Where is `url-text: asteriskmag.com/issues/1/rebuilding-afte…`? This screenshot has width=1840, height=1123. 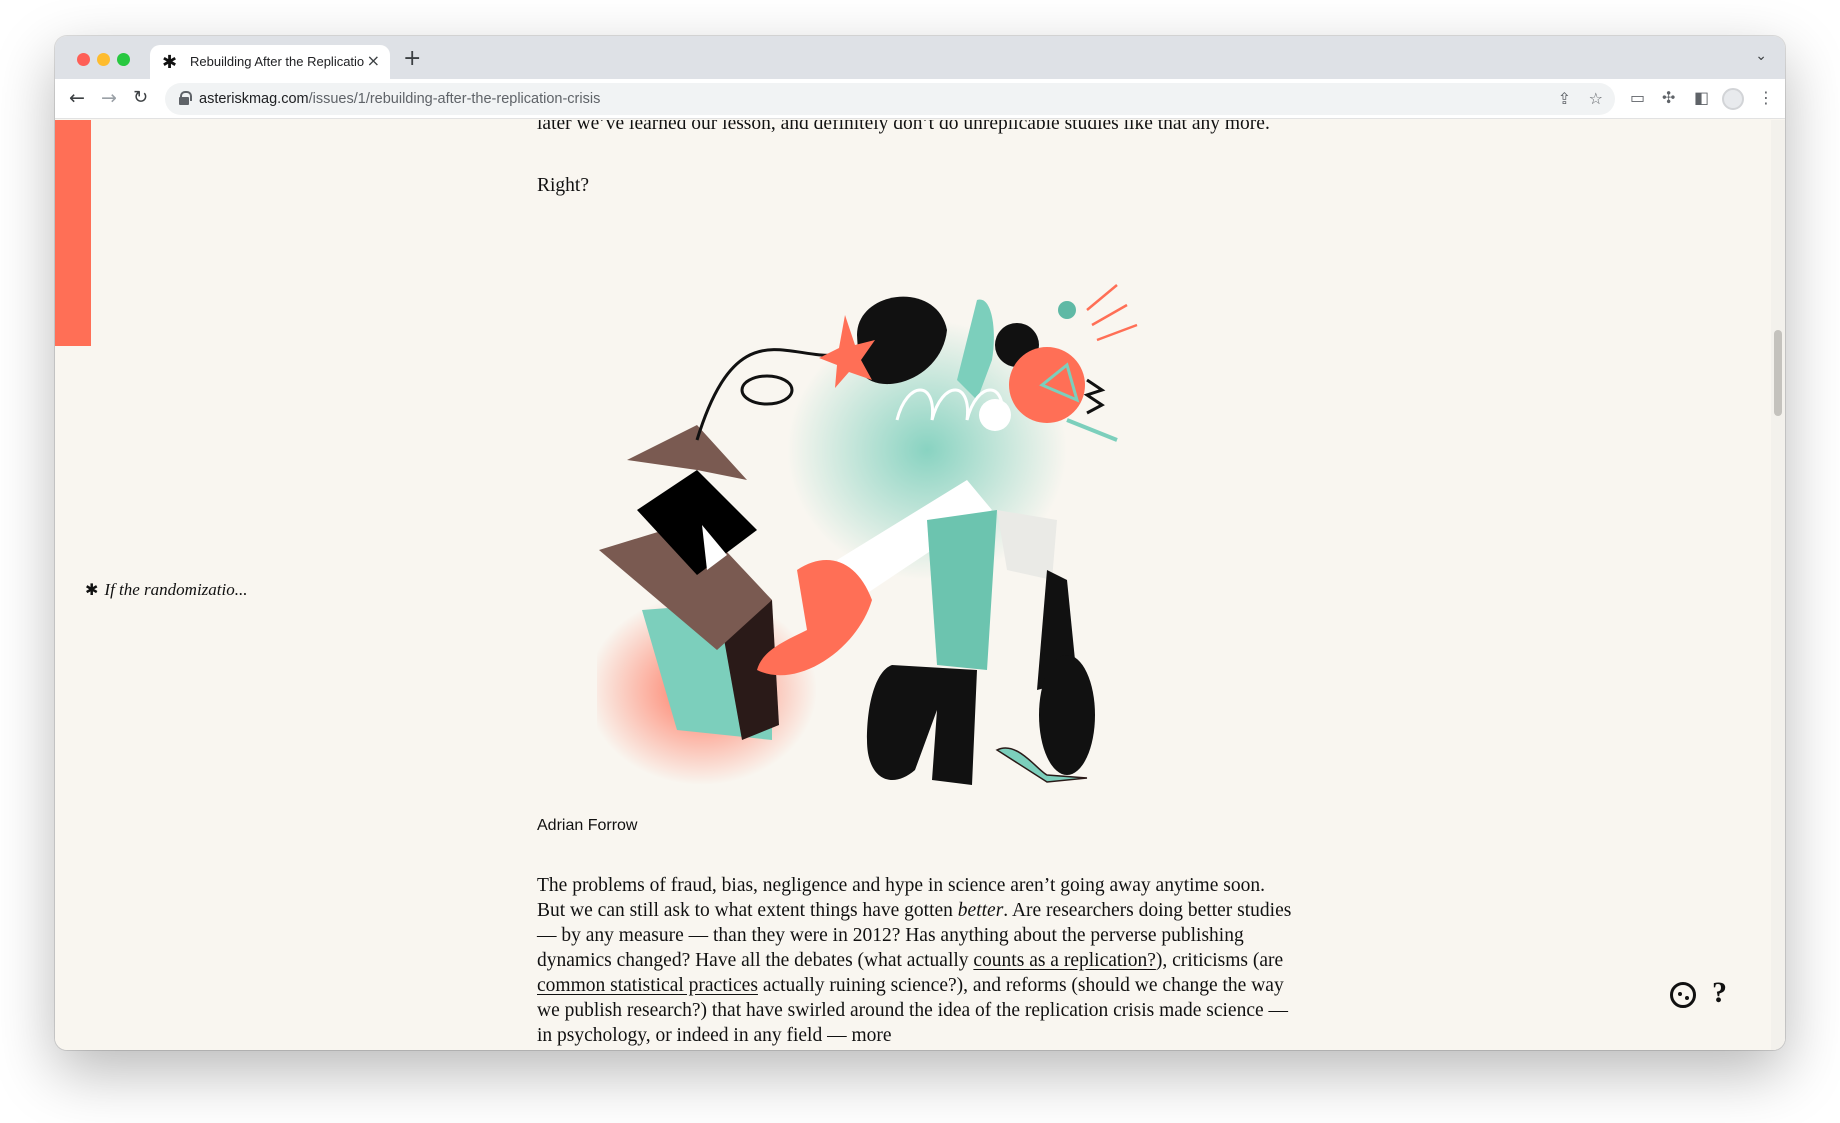
url-text: asteriskmag.com/issues/1/rebuilding-afte… is located at coordinates (399, 99).